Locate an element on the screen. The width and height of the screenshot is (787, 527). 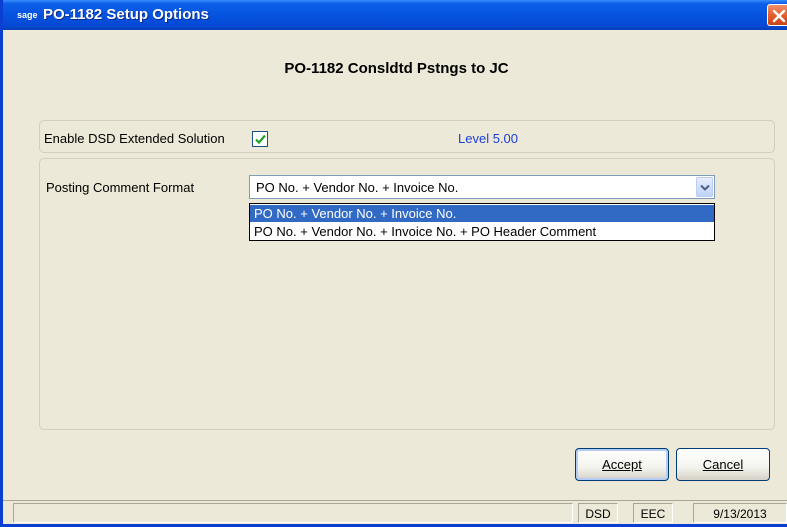
chevron-down-icon is located at coordinates (705, 187).